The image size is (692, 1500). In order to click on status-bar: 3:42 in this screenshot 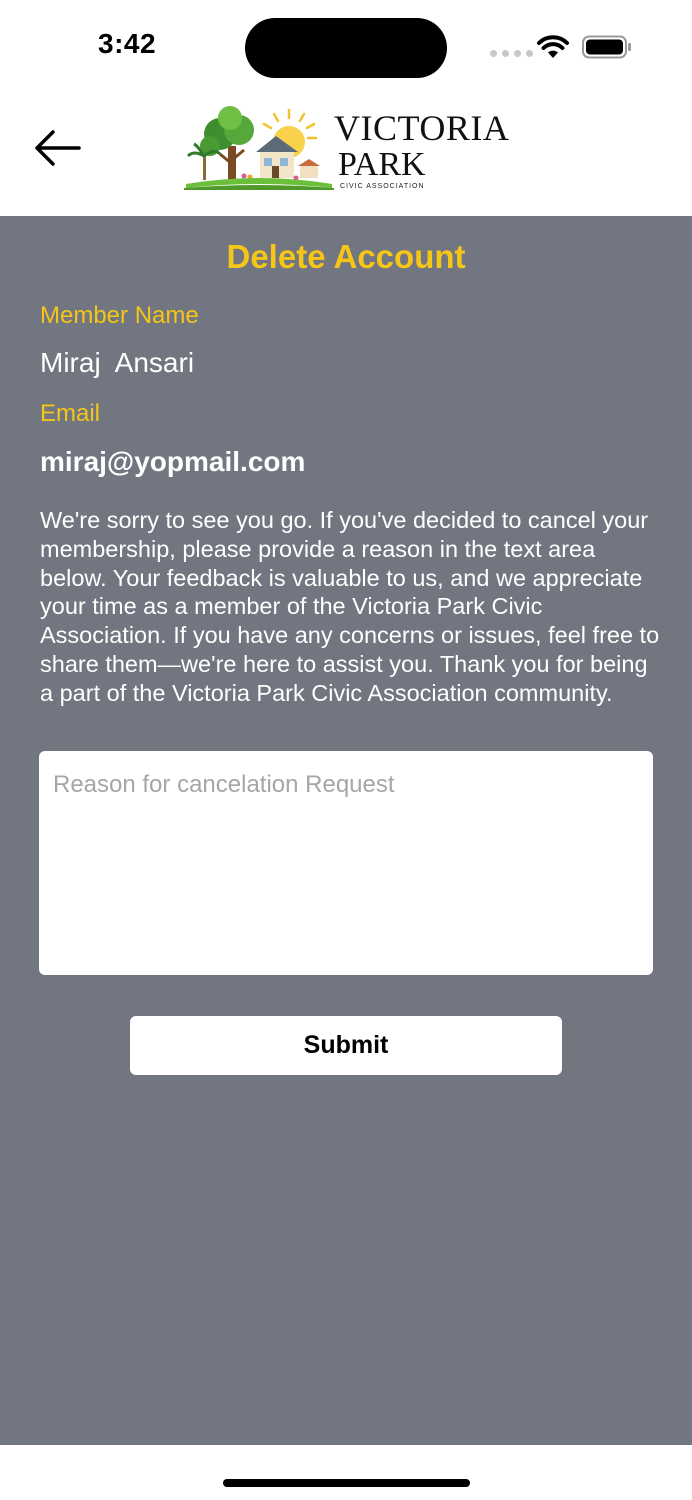, I will do `click(346, 45)`.